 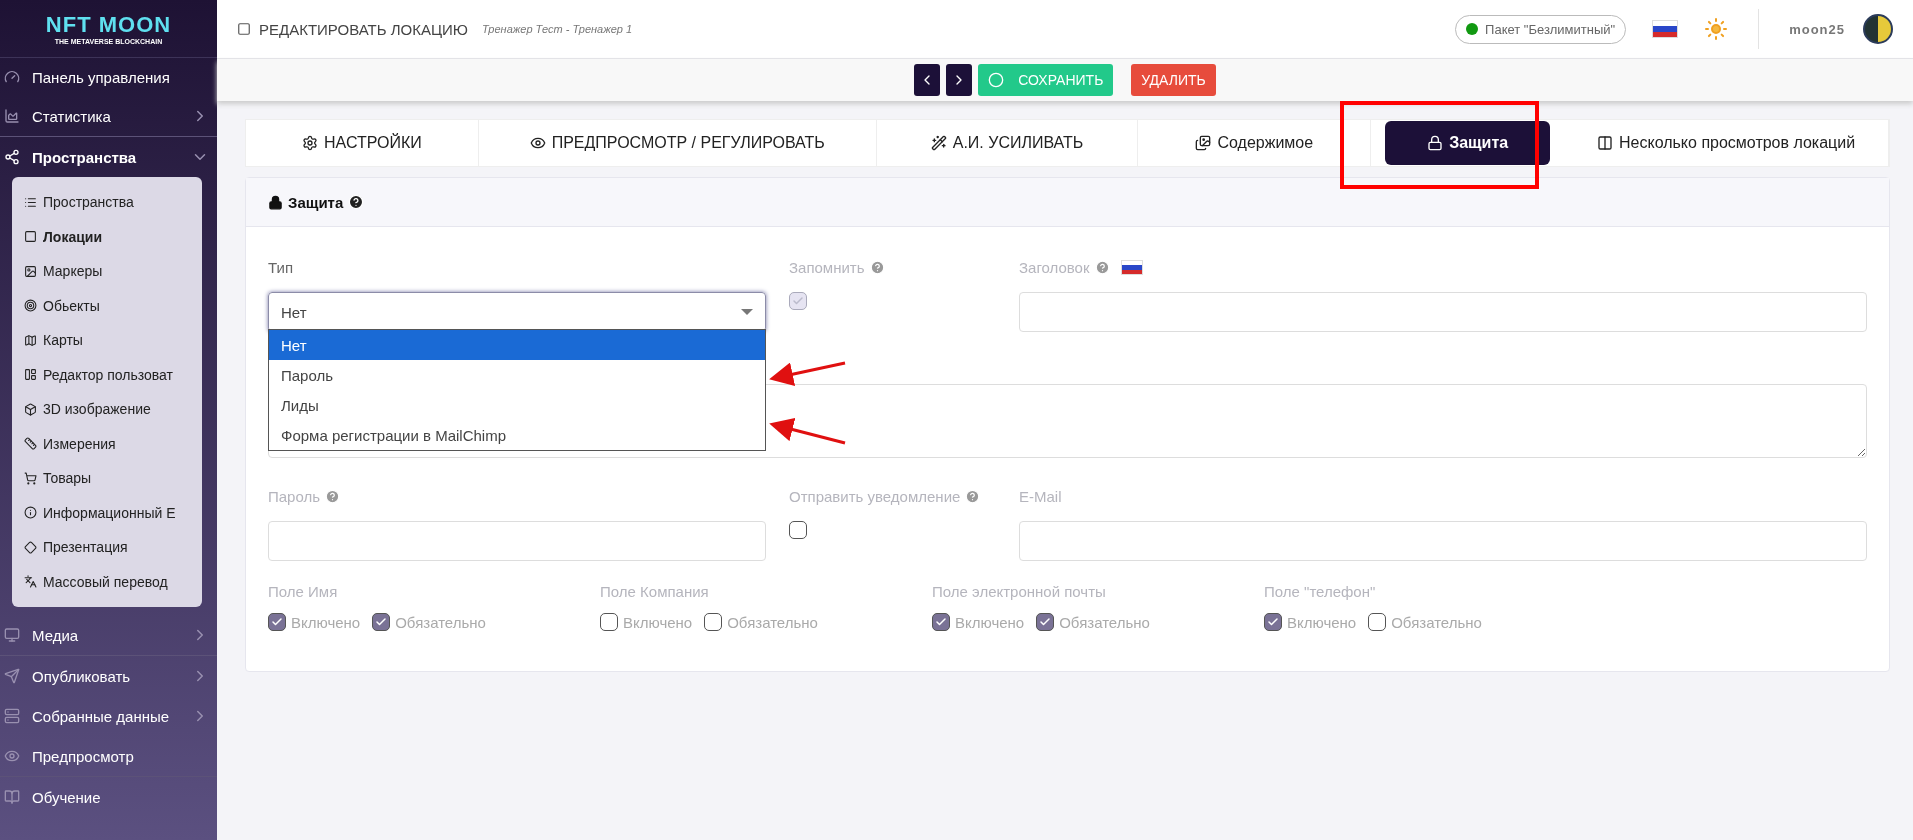 I want to click on submenu-item: Редактор пользоват, so click(x=107, y=374).